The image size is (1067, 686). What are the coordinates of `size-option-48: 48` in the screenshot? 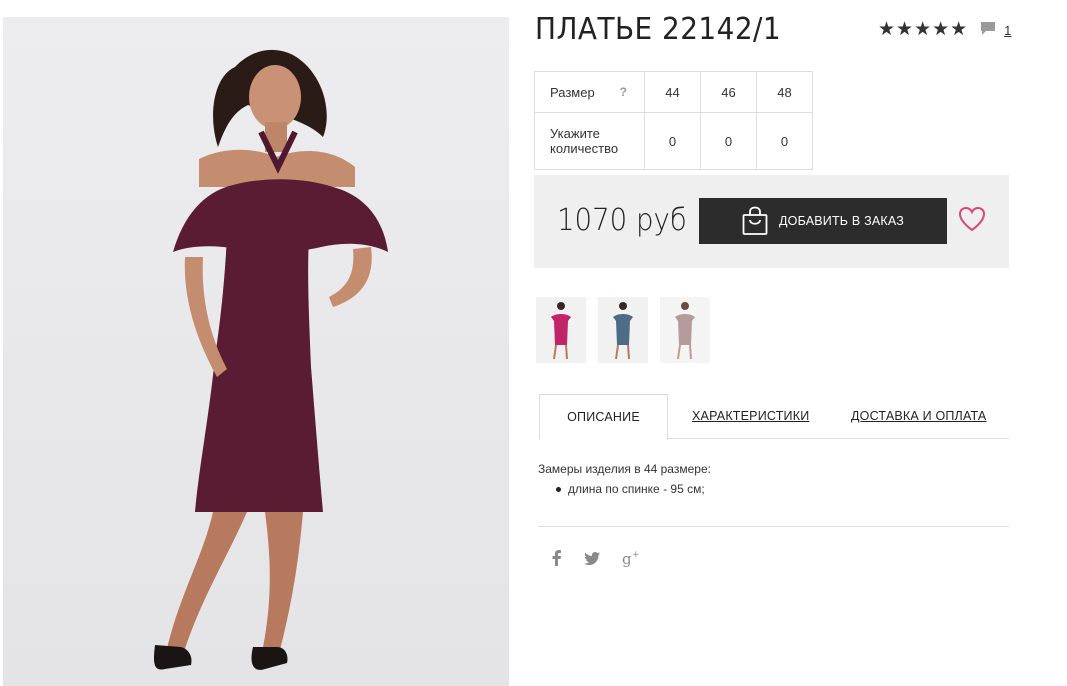 It's located at (784, 92).